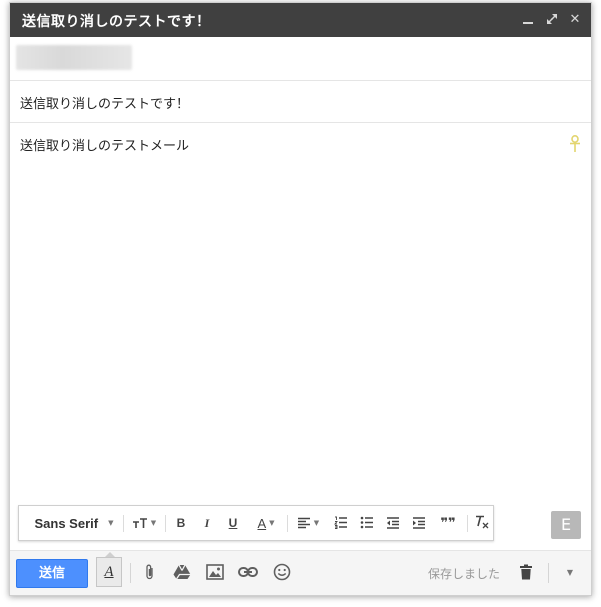 The height and width of the screenshot is (607, 601). What do you see at coordinates (300, 572) in the screenshot?
I see `compose-bottom-bar: 送信 A 保存しました ▼` at bounding box center [300, 572].